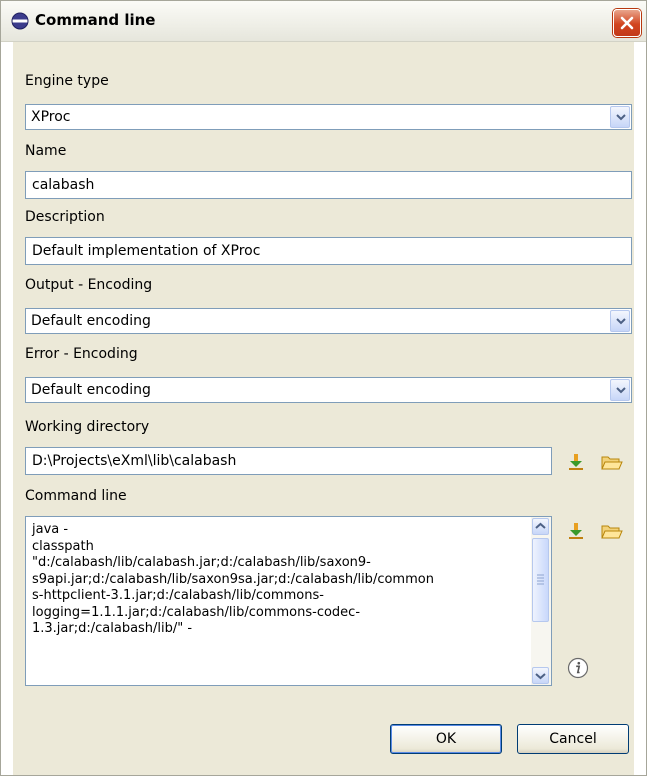 This screenshot has width=647, height=776. I want to click on cancel-button: Cancel, so click(573, 739).